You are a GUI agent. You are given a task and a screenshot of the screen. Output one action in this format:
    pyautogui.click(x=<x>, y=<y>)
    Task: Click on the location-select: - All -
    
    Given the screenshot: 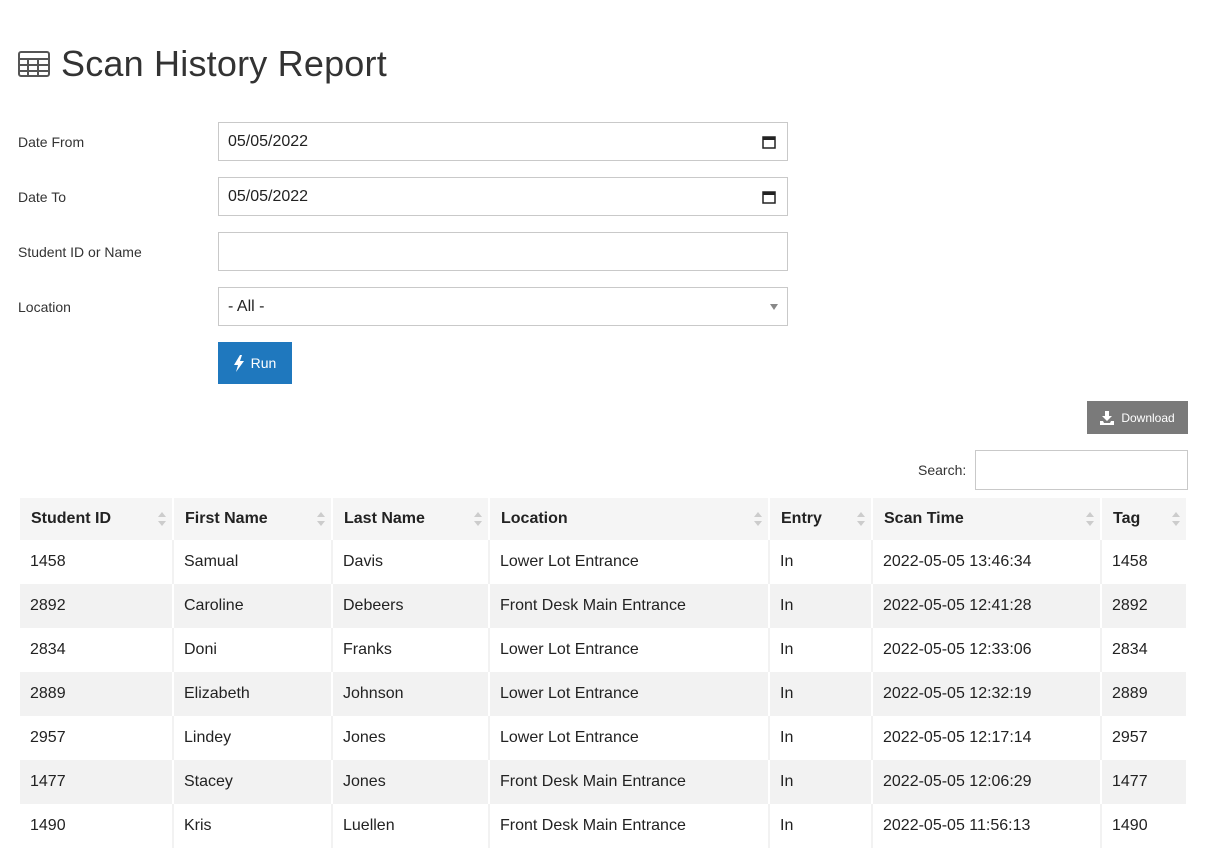 What is the action you would take?
    pyautogui.click(x=503, y=306)
    